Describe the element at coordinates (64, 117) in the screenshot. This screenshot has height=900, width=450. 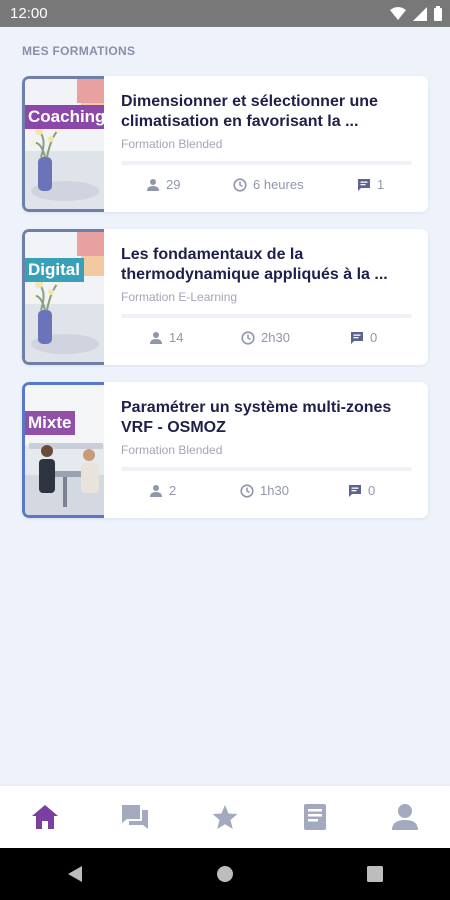
I see `course-tag: Coaching` at that location.